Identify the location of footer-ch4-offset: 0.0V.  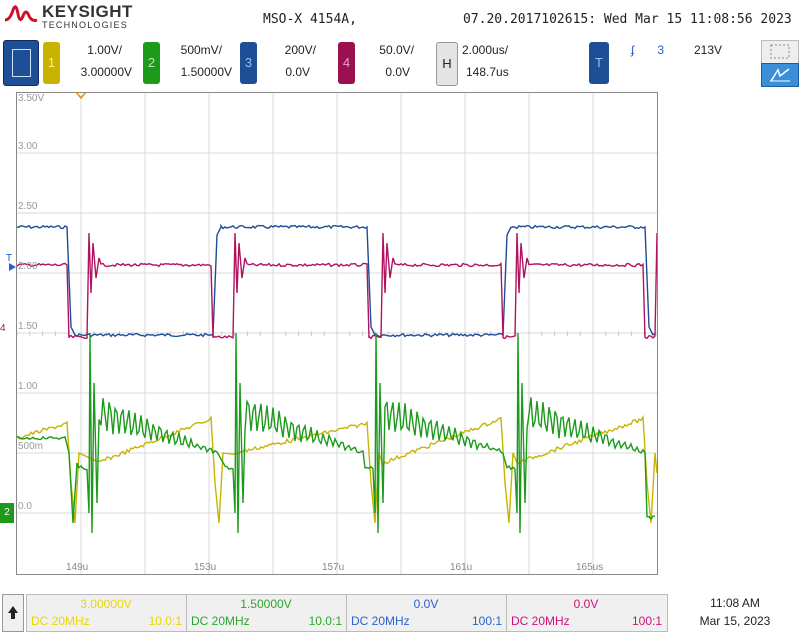
(586, 604).